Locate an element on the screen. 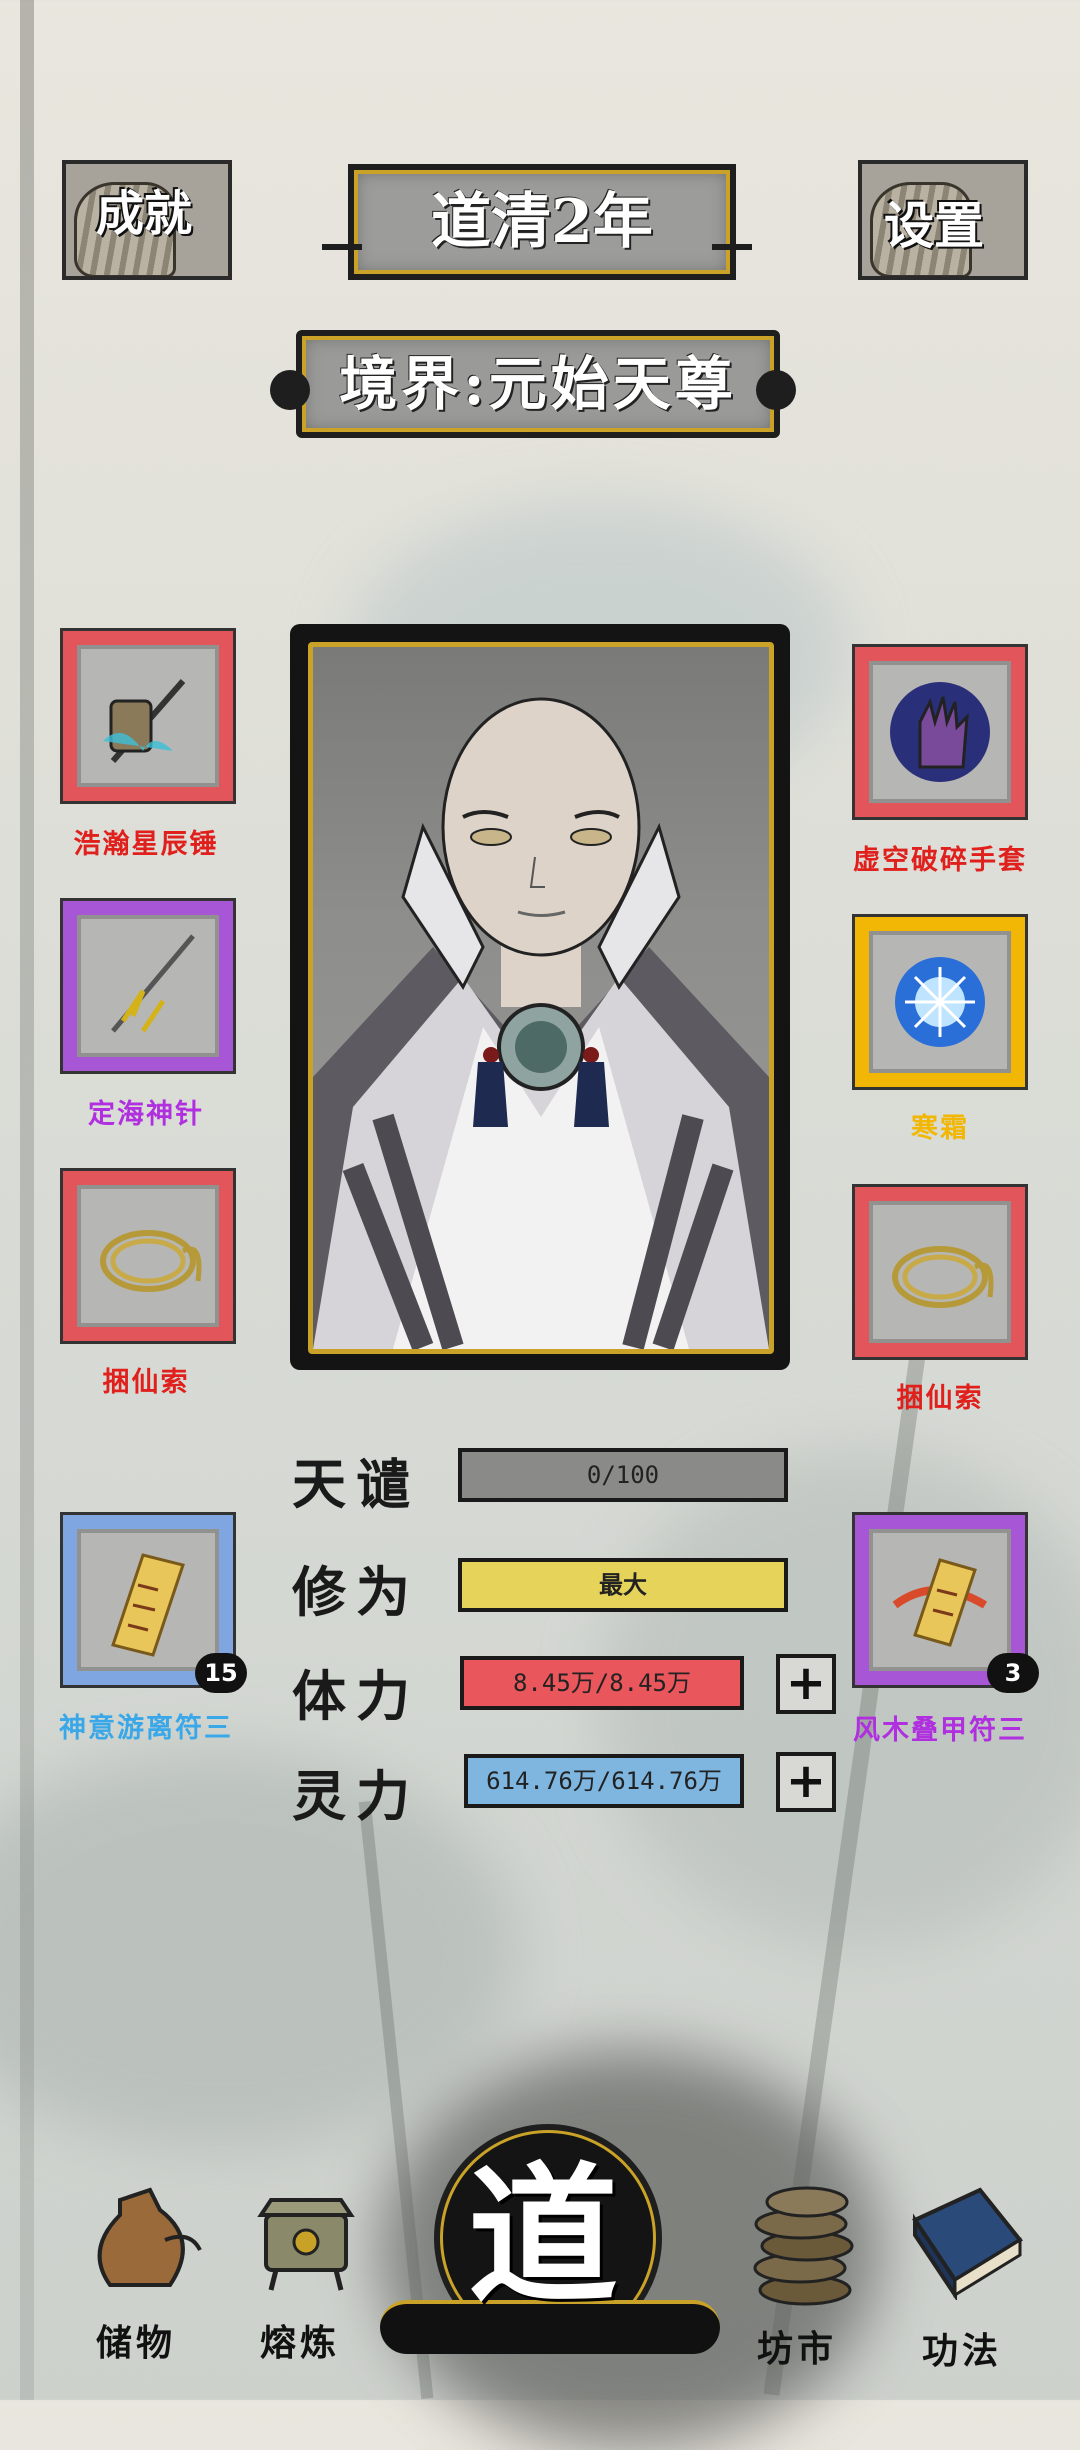 The image size is (1080, 2450). tili-add-button: + is located at coordinates (806, 1684).